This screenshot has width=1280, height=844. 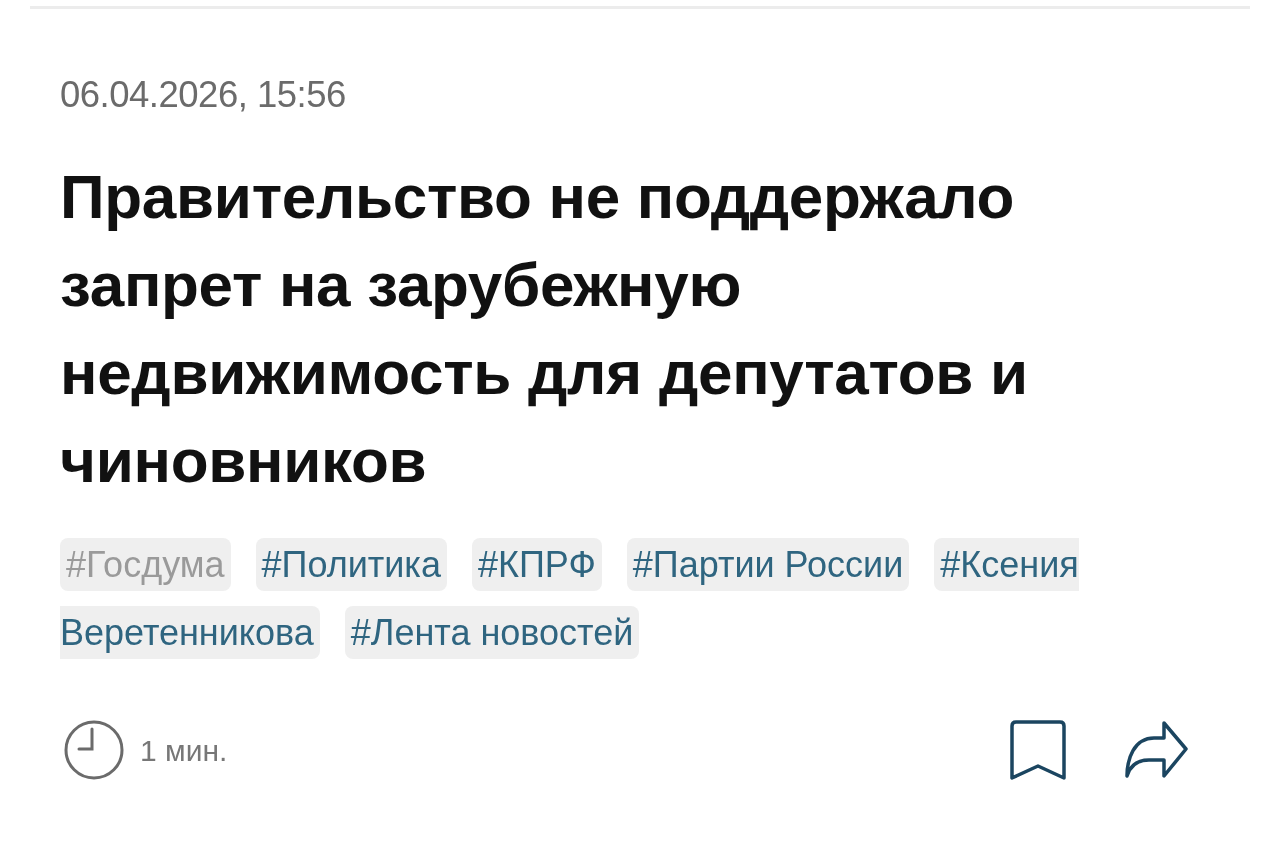 I want to click on publish-date: 06.04.2026, 15:56, so click(x=203, y=95).